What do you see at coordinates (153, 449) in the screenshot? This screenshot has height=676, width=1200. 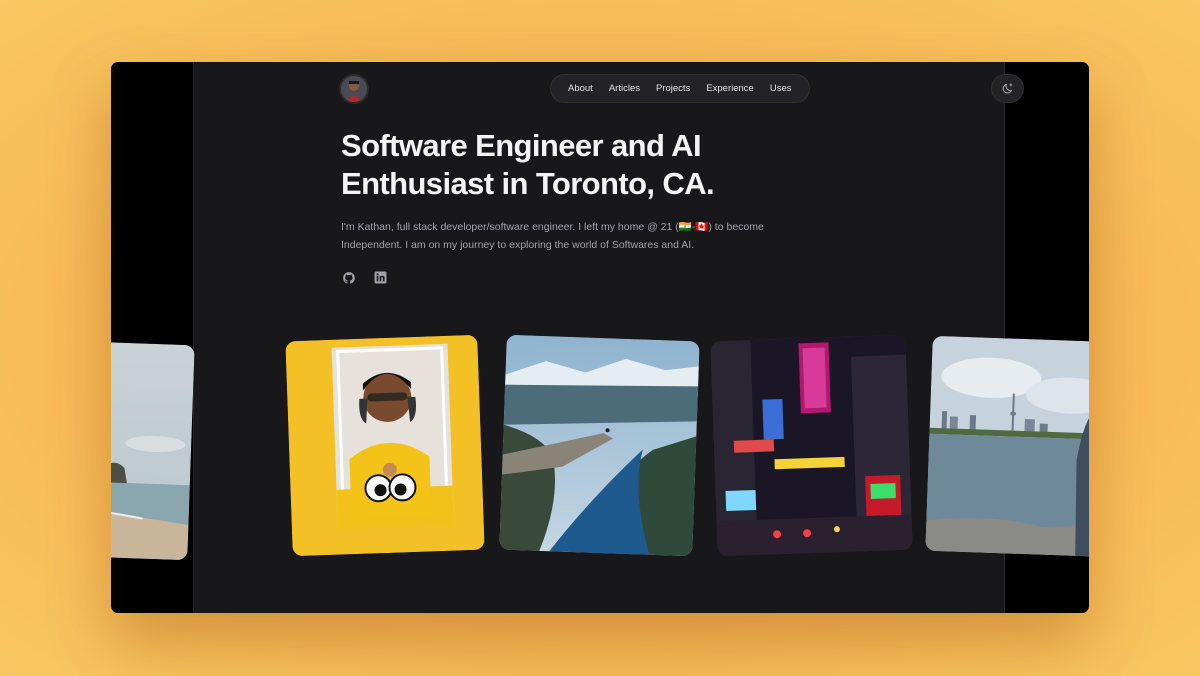 I see `beach-cliffs-photo` at bounding box center [153, 449].